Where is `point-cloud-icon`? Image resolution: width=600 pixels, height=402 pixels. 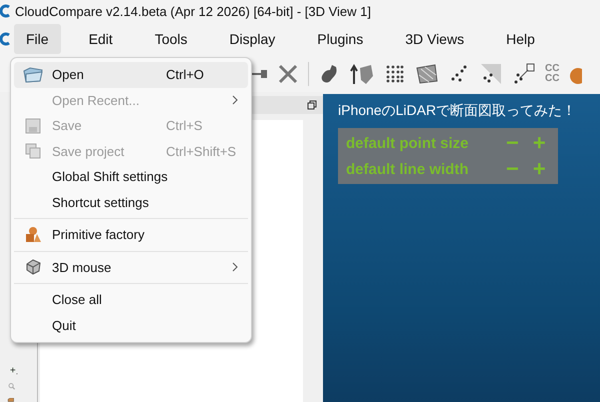
point-cloud-icon is located at coordinates (395, 74).